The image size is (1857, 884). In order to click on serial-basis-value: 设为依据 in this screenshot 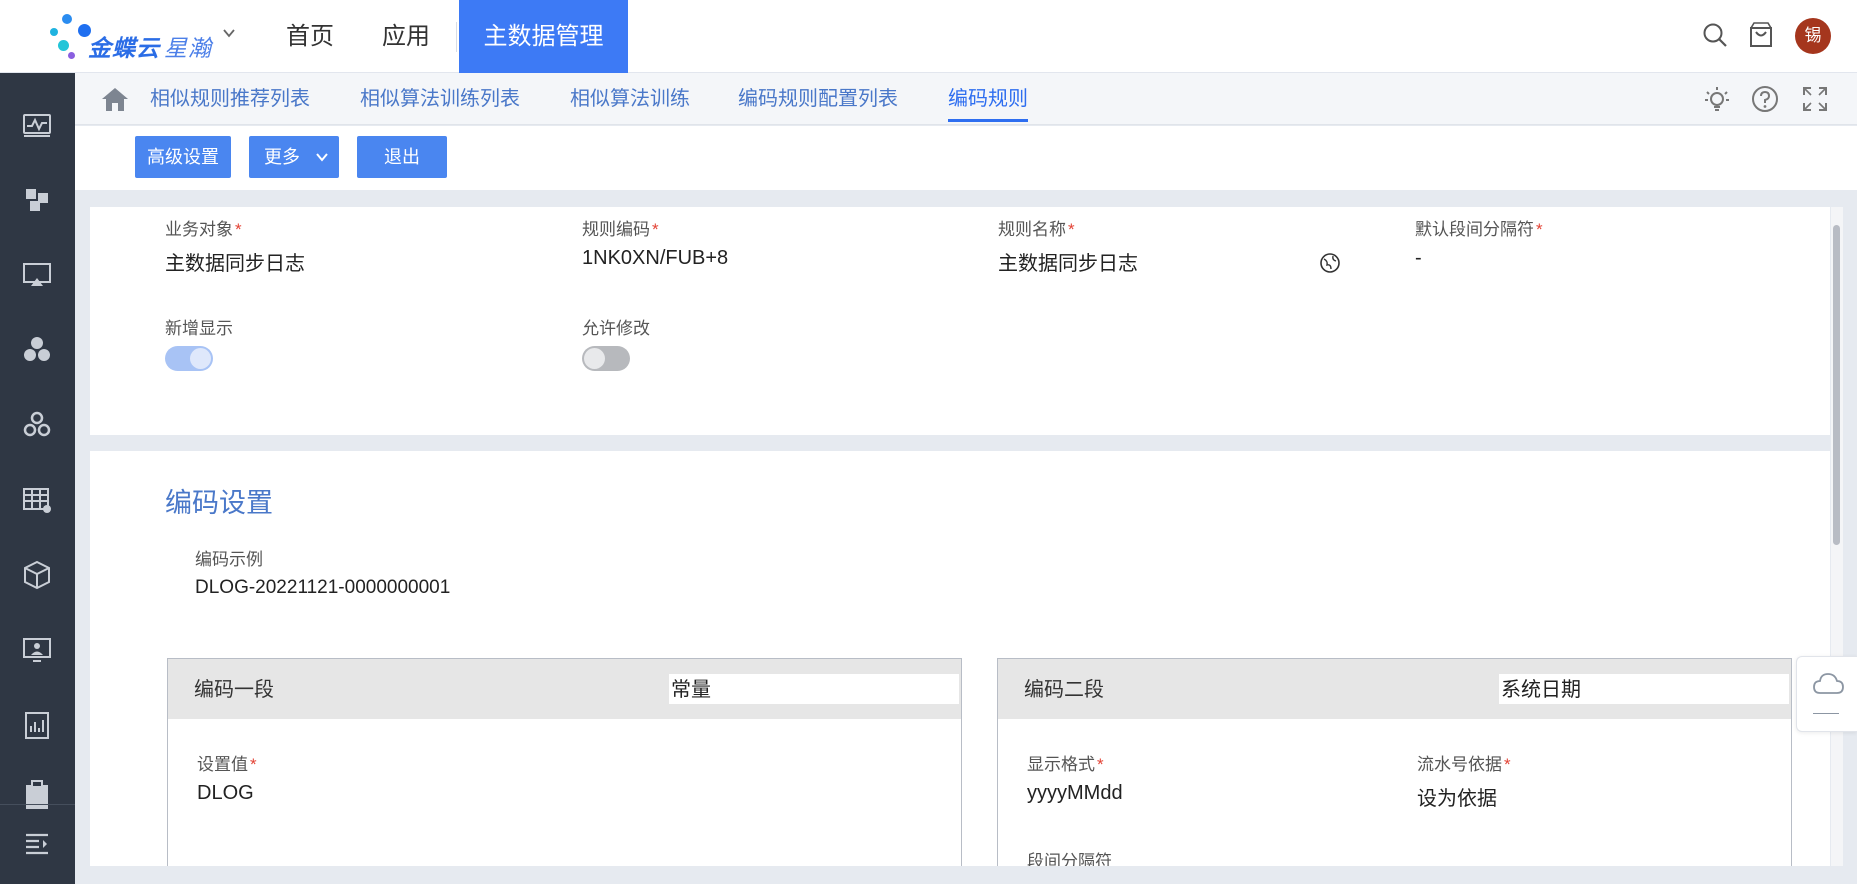, I will do `click(1457, 796)`.